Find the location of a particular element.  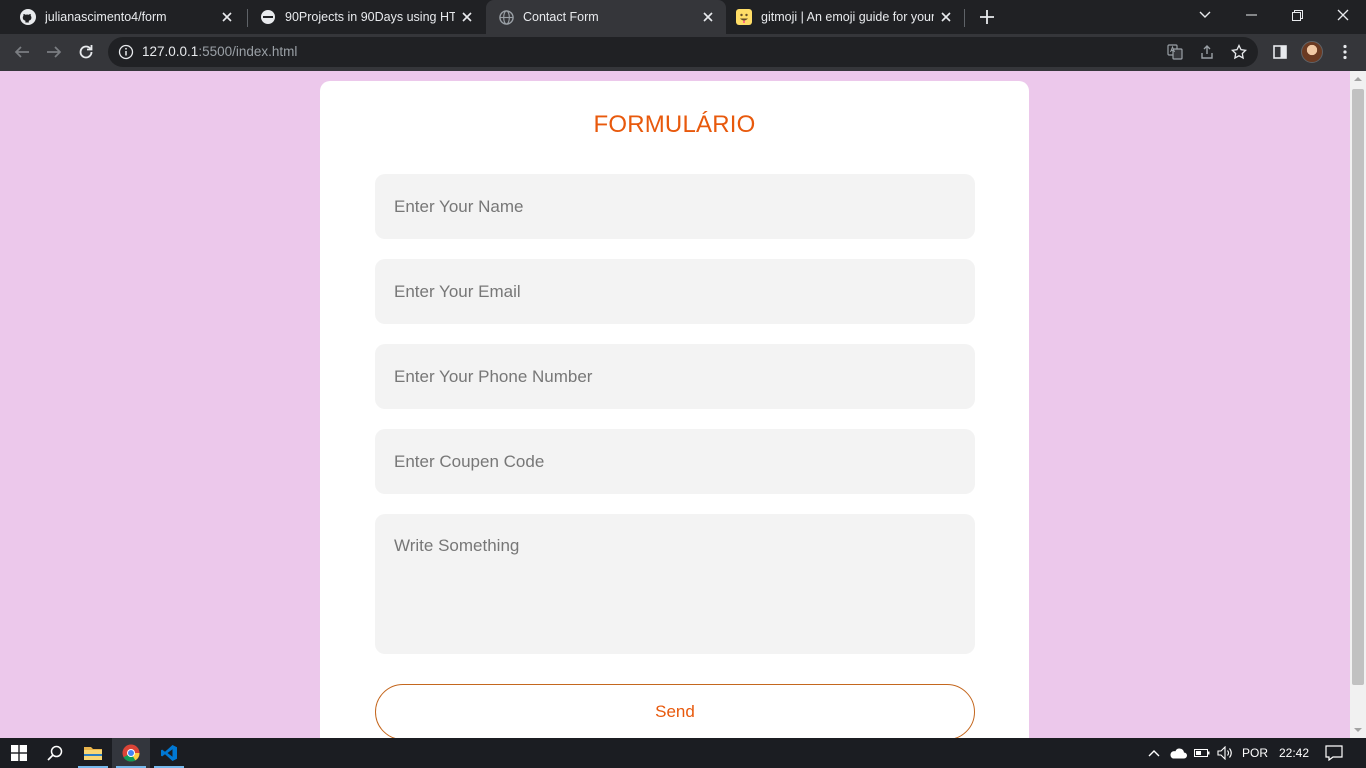

restore-button is located at coordinates (1297, 15).